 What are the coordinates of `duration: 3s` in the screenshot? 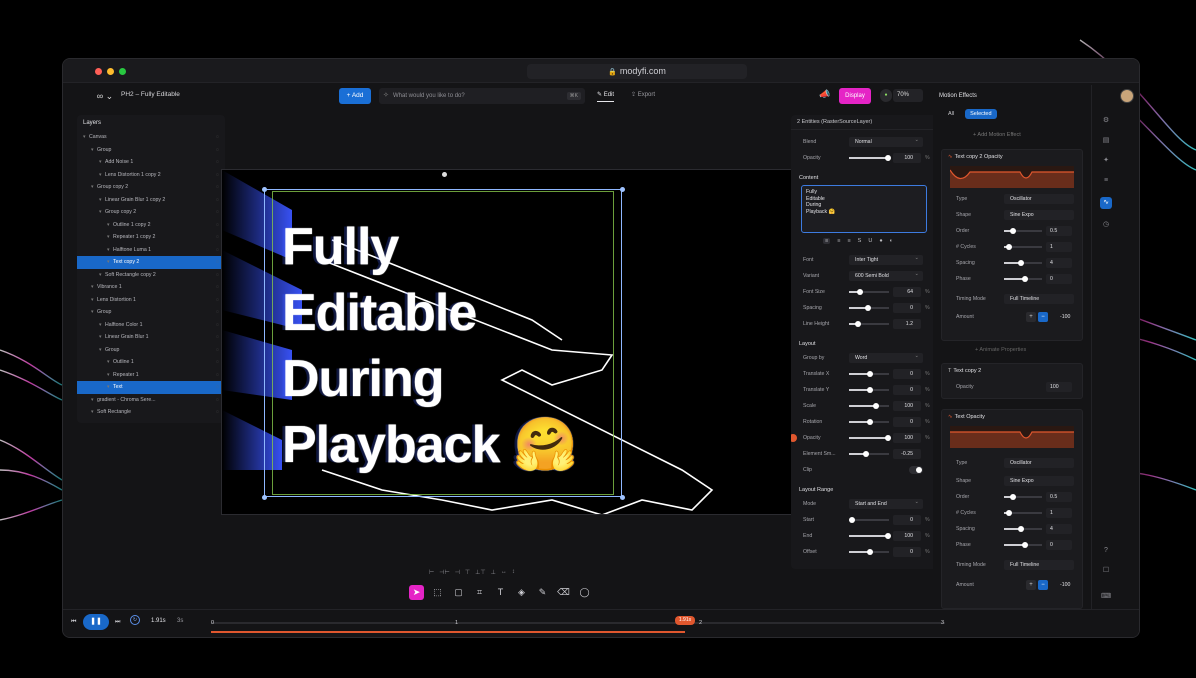 It's located at (180, 621).